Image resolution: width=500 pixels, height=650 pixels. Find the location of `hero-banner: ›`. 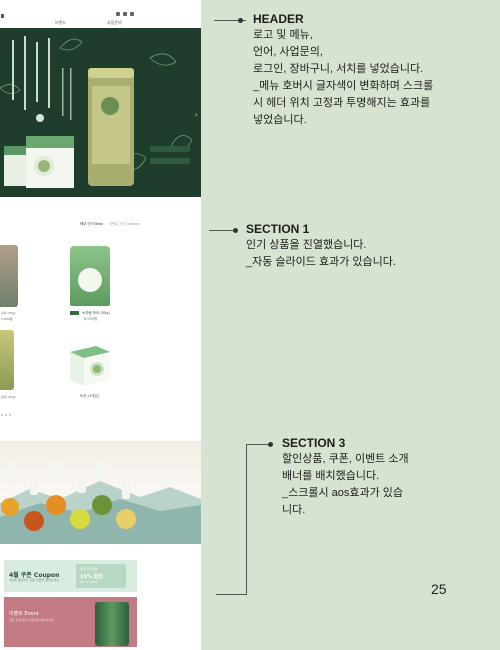

hero-banner: › is located at coordinates (100, 112).